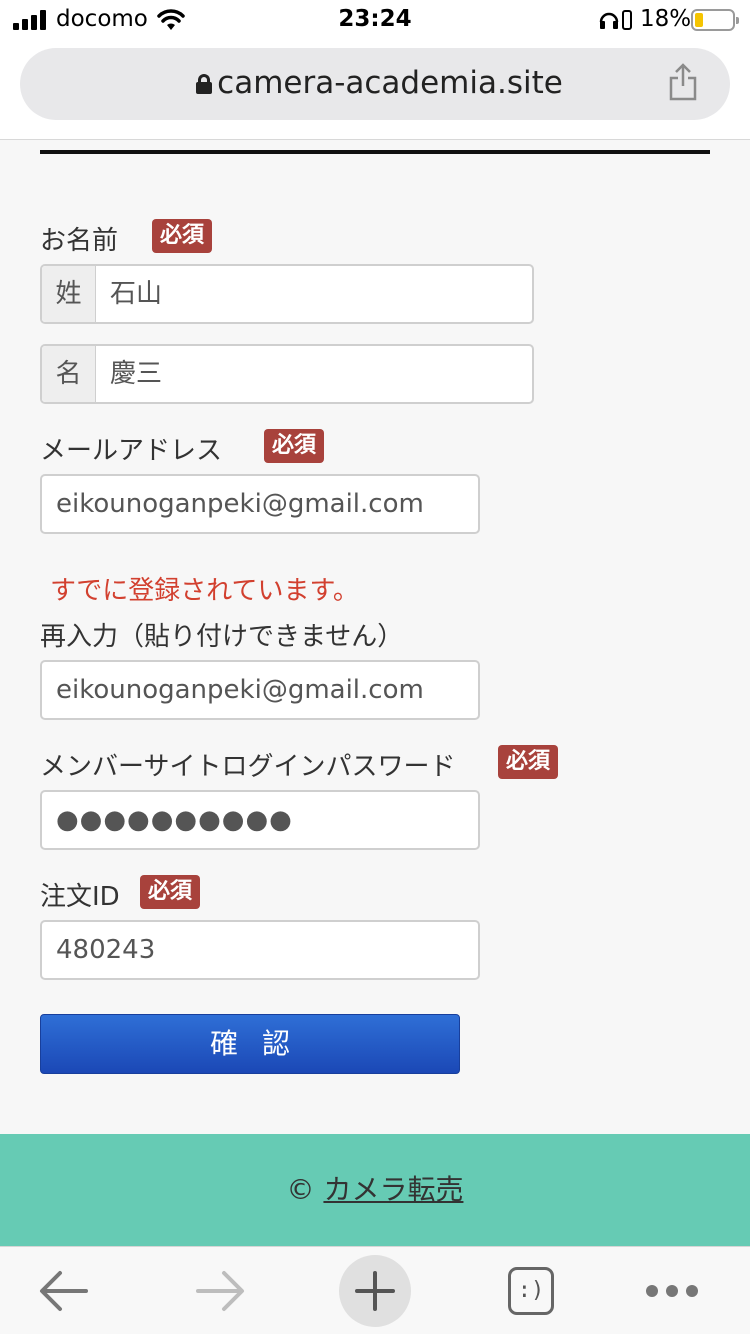  I want to click on email-value: eikounoganpeki@gmail.com, so click(240, 504).